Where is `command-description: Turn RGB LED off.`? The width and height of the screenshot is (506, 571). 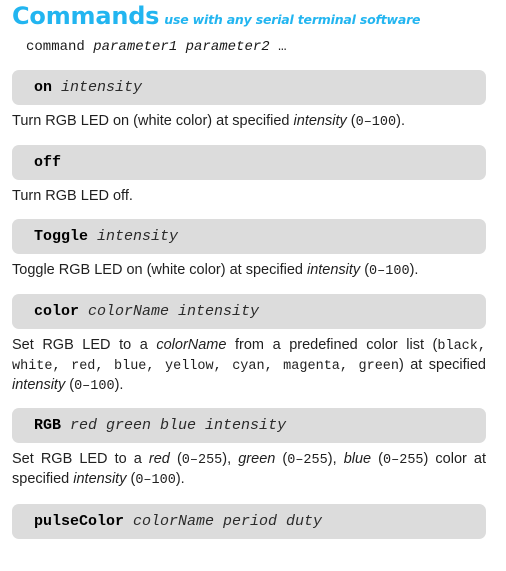
command-description: Turn RGB LED off. is located at coordinates (249, 196).